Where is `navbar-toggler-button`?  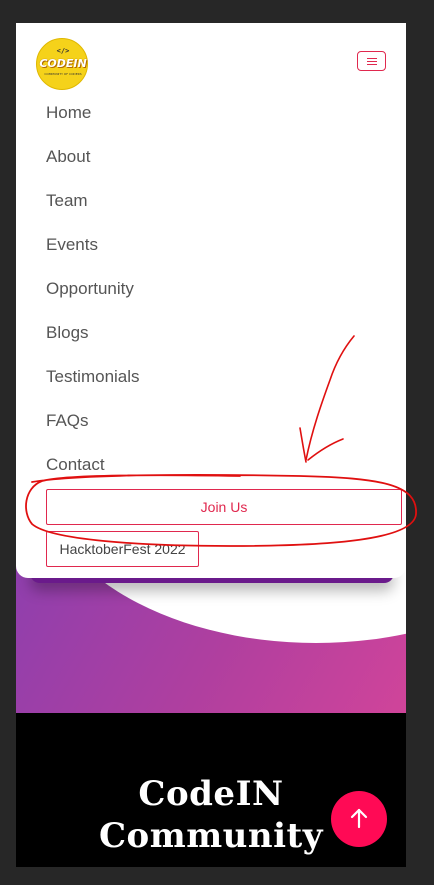 navbar-toggler-button is located at coordinates (371, 61).